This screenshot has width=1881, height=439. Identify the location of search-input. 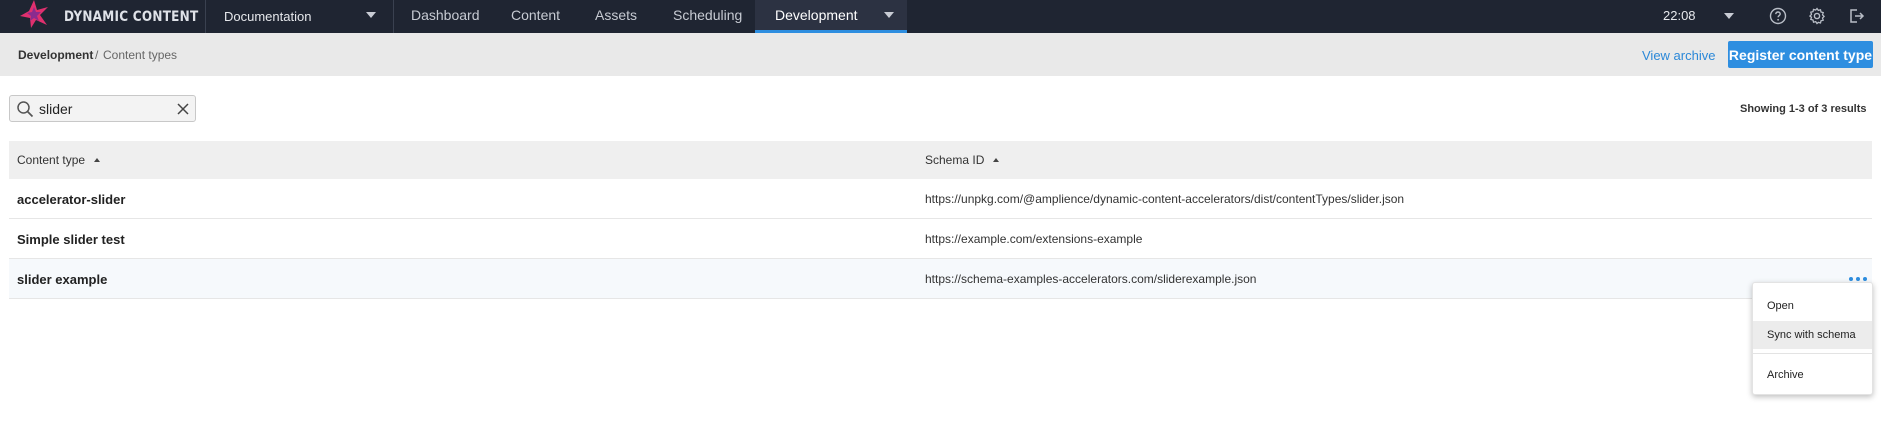
(104, 108).